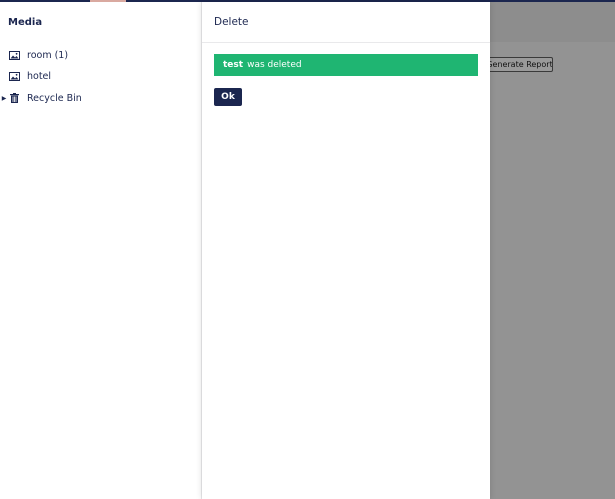 The width and height of the screenshot is (615, 499). What do you see at coordinates (14, 98) in the screenshot?
I see `trash-icon` at bounding box center [14, 98].